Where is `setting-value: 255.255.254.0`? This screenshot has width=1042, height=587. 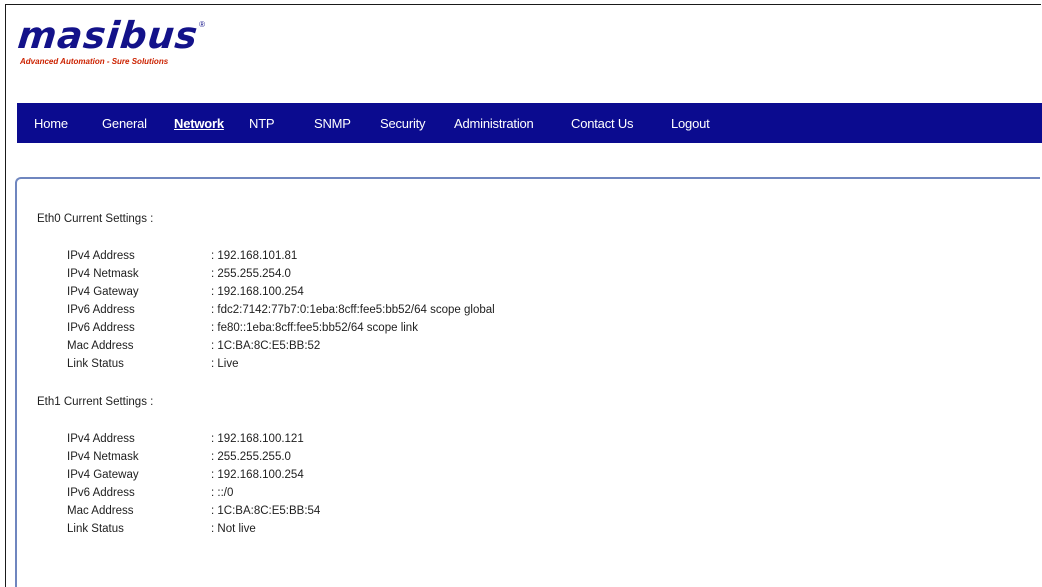
setting-value: 255.255.254.0 is located at coordinates (251, 274).